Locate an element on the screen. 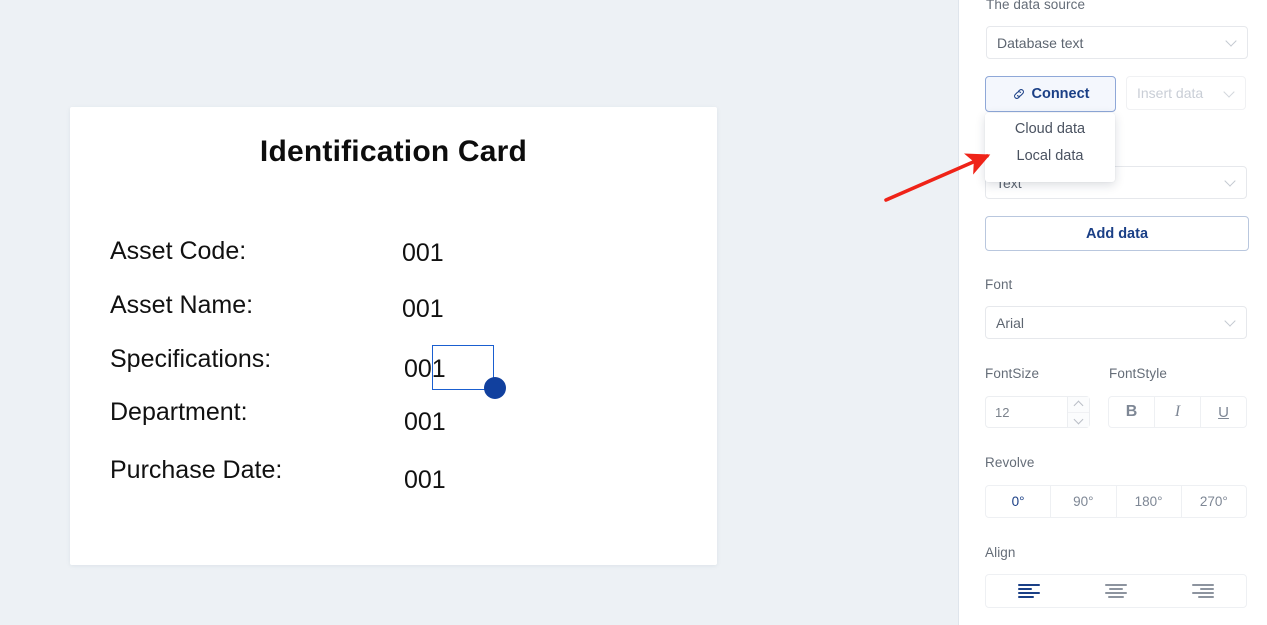 This screenshot has width=1267, height=625. data-source-value: Database text is located at coordinates (1040, 42).